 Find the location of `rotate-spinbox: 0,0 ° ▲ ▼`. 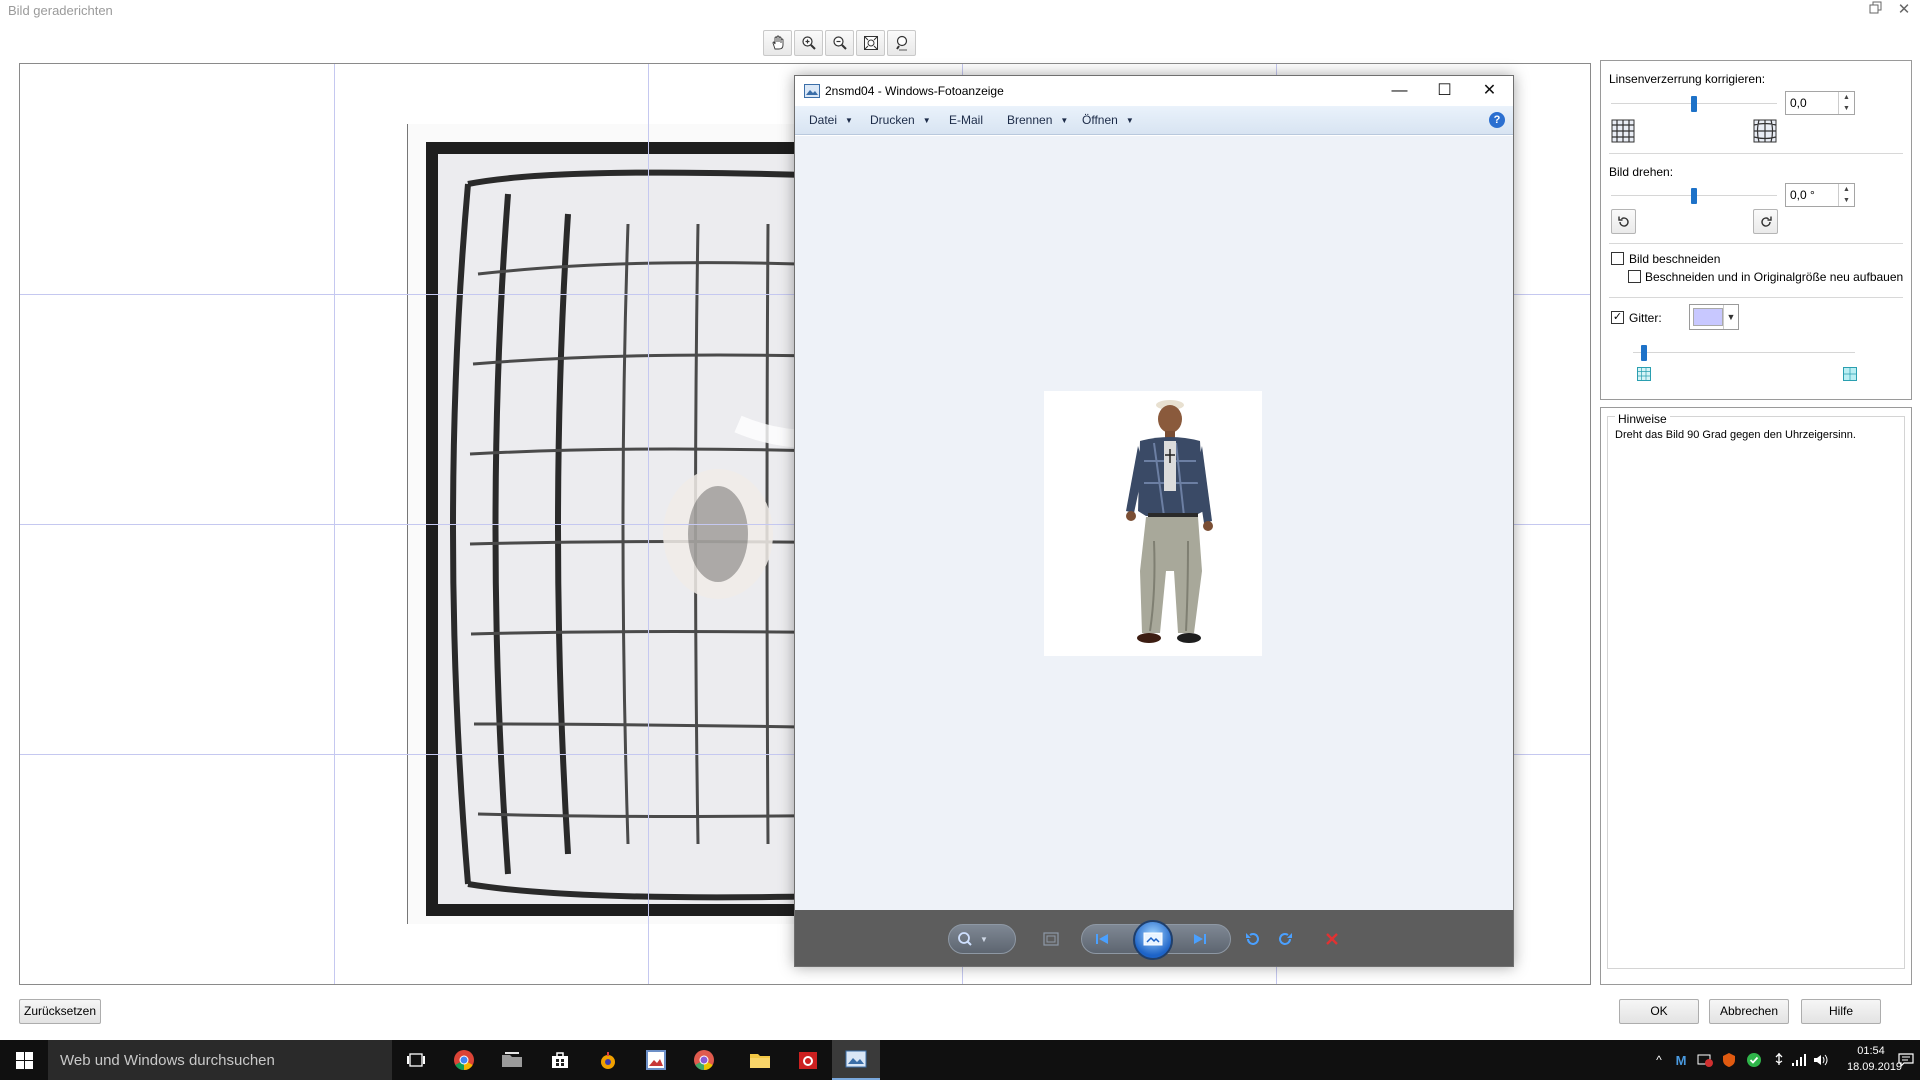

rotate-spinbox: 0,0 ° ▲ ▼ is located at coordinates (1820, 195).